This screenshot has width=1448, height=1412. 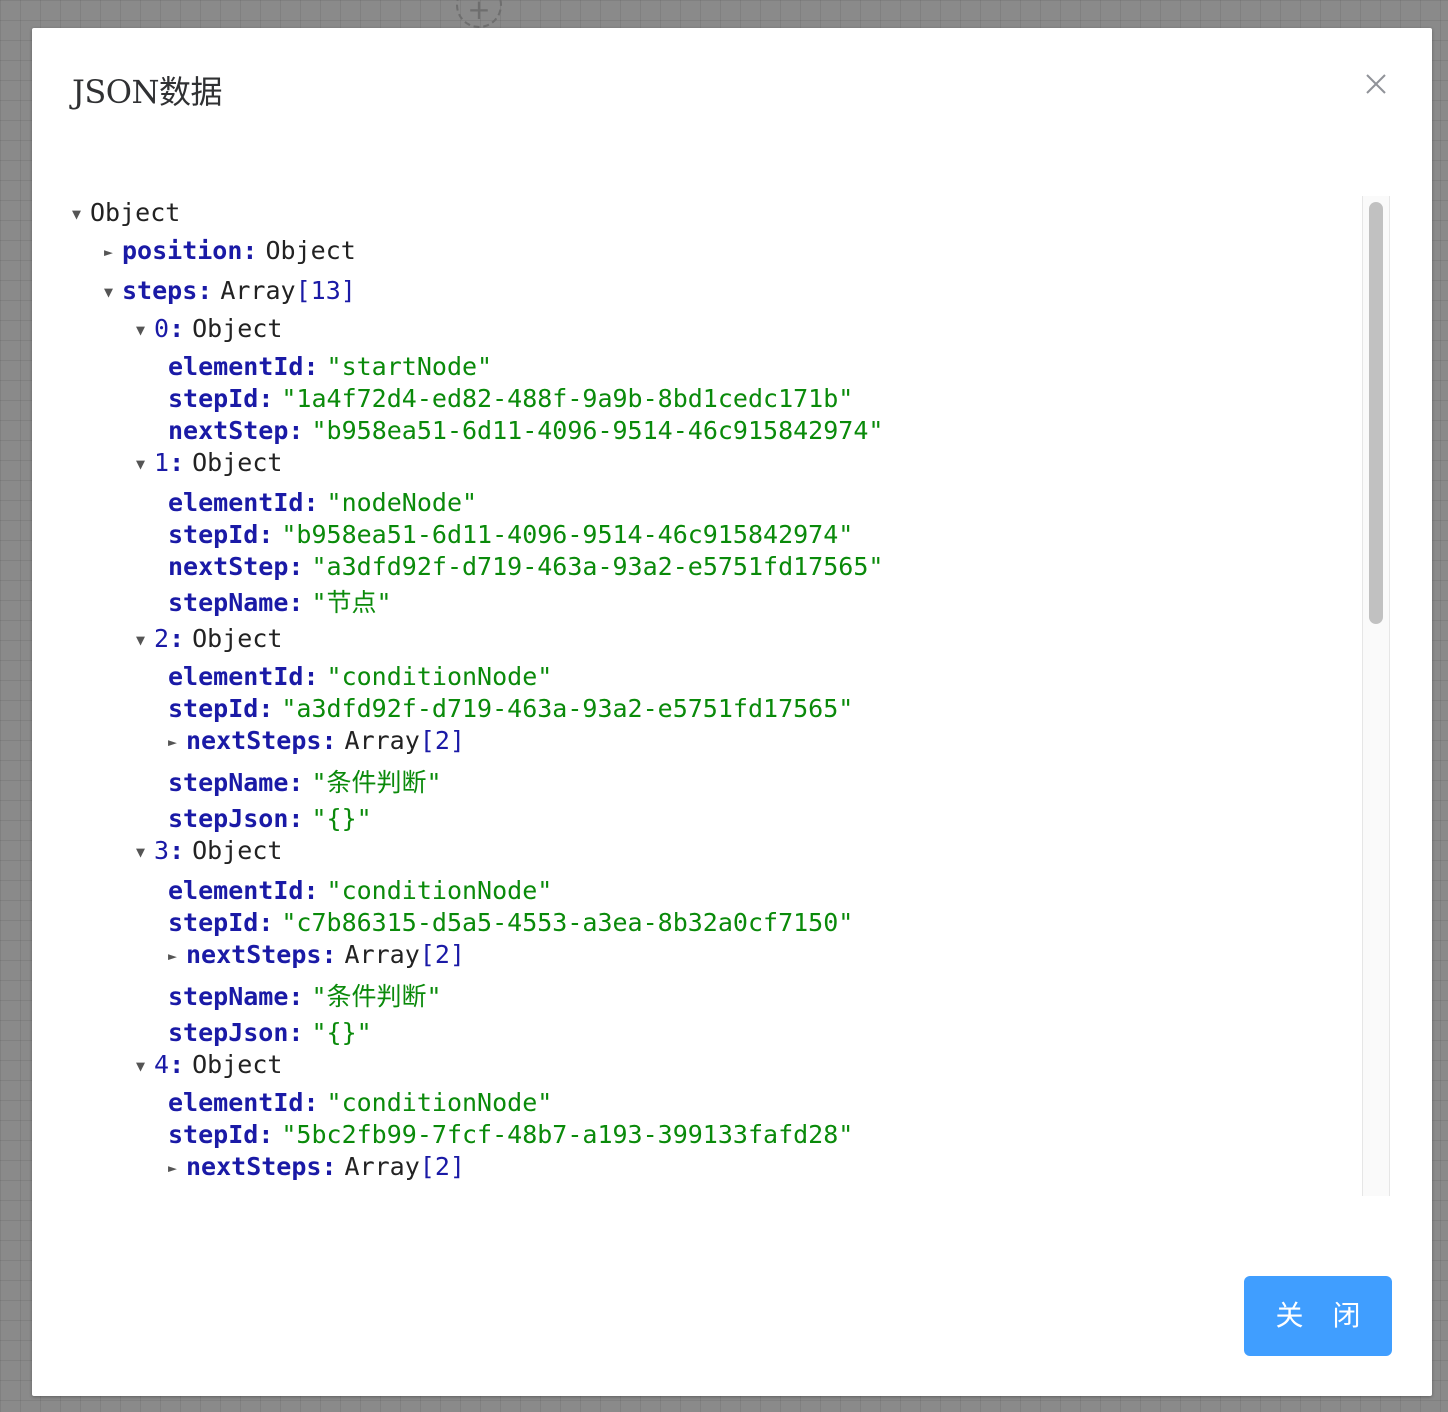 What do you see at coordinates (323, 502) in the screenshot?
I see `tree-field: elementId: "nodeNode"` at bounding box center [323, 502].